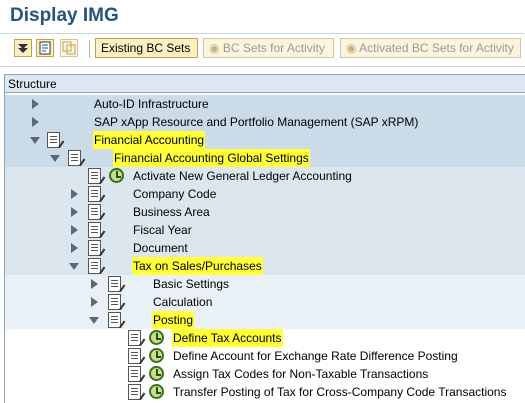 This screenshot has height=403, width=525. What do you see at coordinates (151, 104) in the screenshot?
I see `tree-node-label: Auto-ID Infrastructure` at bounding box center [151, 104].